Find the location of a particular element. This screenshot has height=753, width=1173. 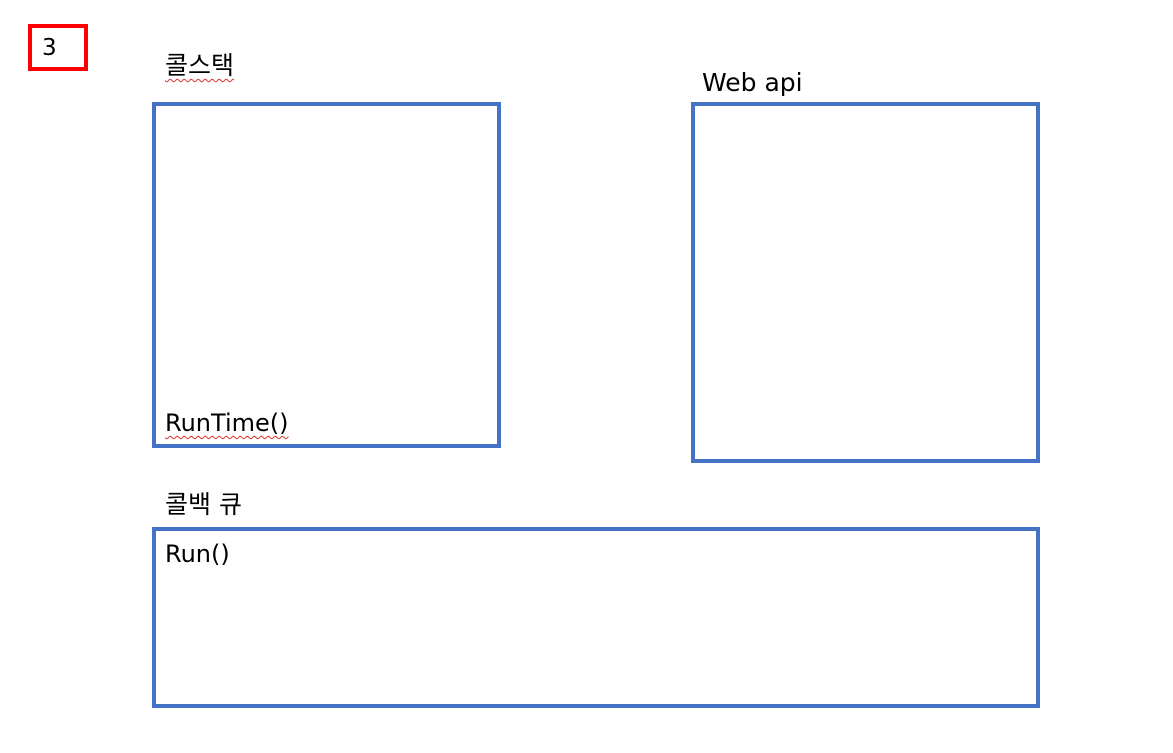

step-number-badge: 3 is located at coordinates (58, 47).